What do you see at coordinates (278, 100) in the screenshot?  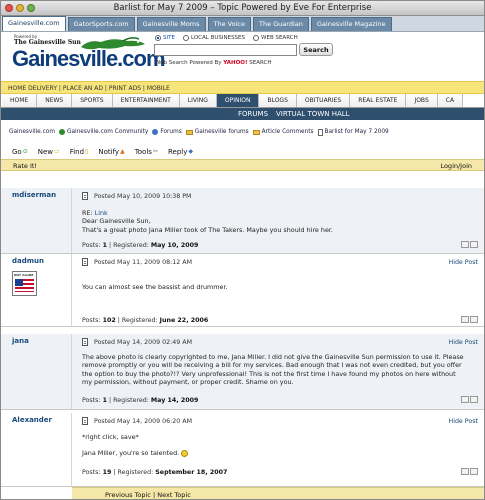 I see `nav-blogs: BLOGS` at bounding box center [278, 100].